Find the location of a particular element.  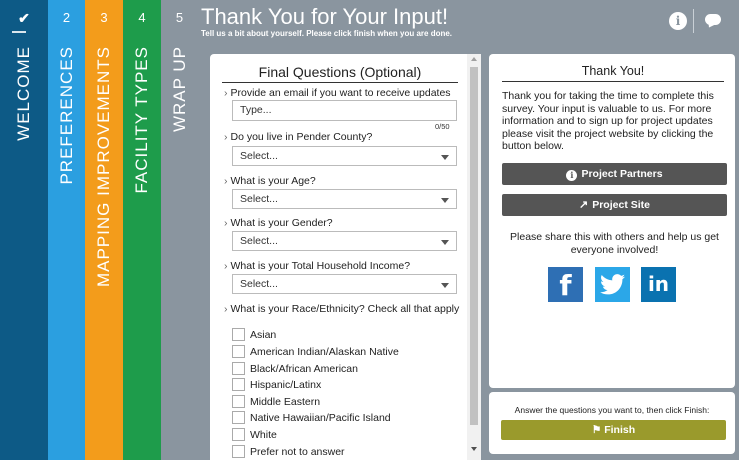

step-label-wrap-up: WRAP UP is located at coordinates (179, 89).